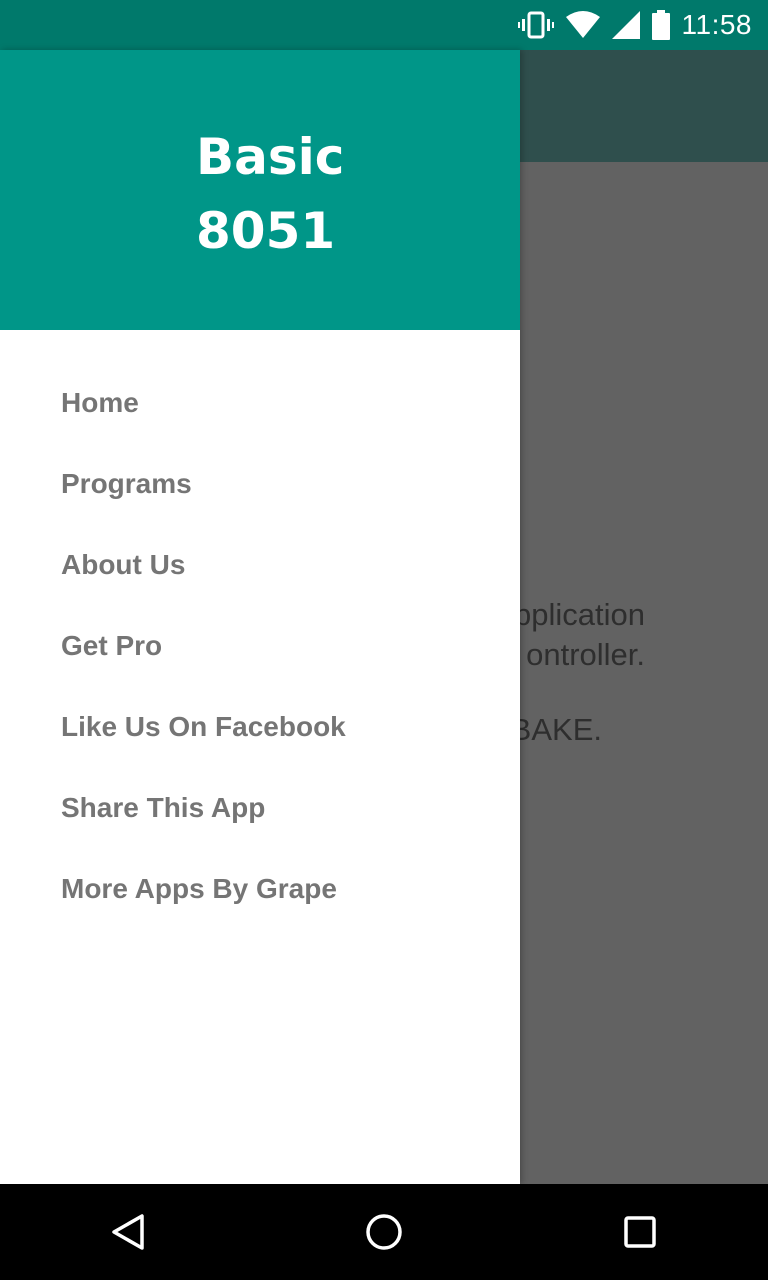  I want to click on recents-button, so click(640, 1232).